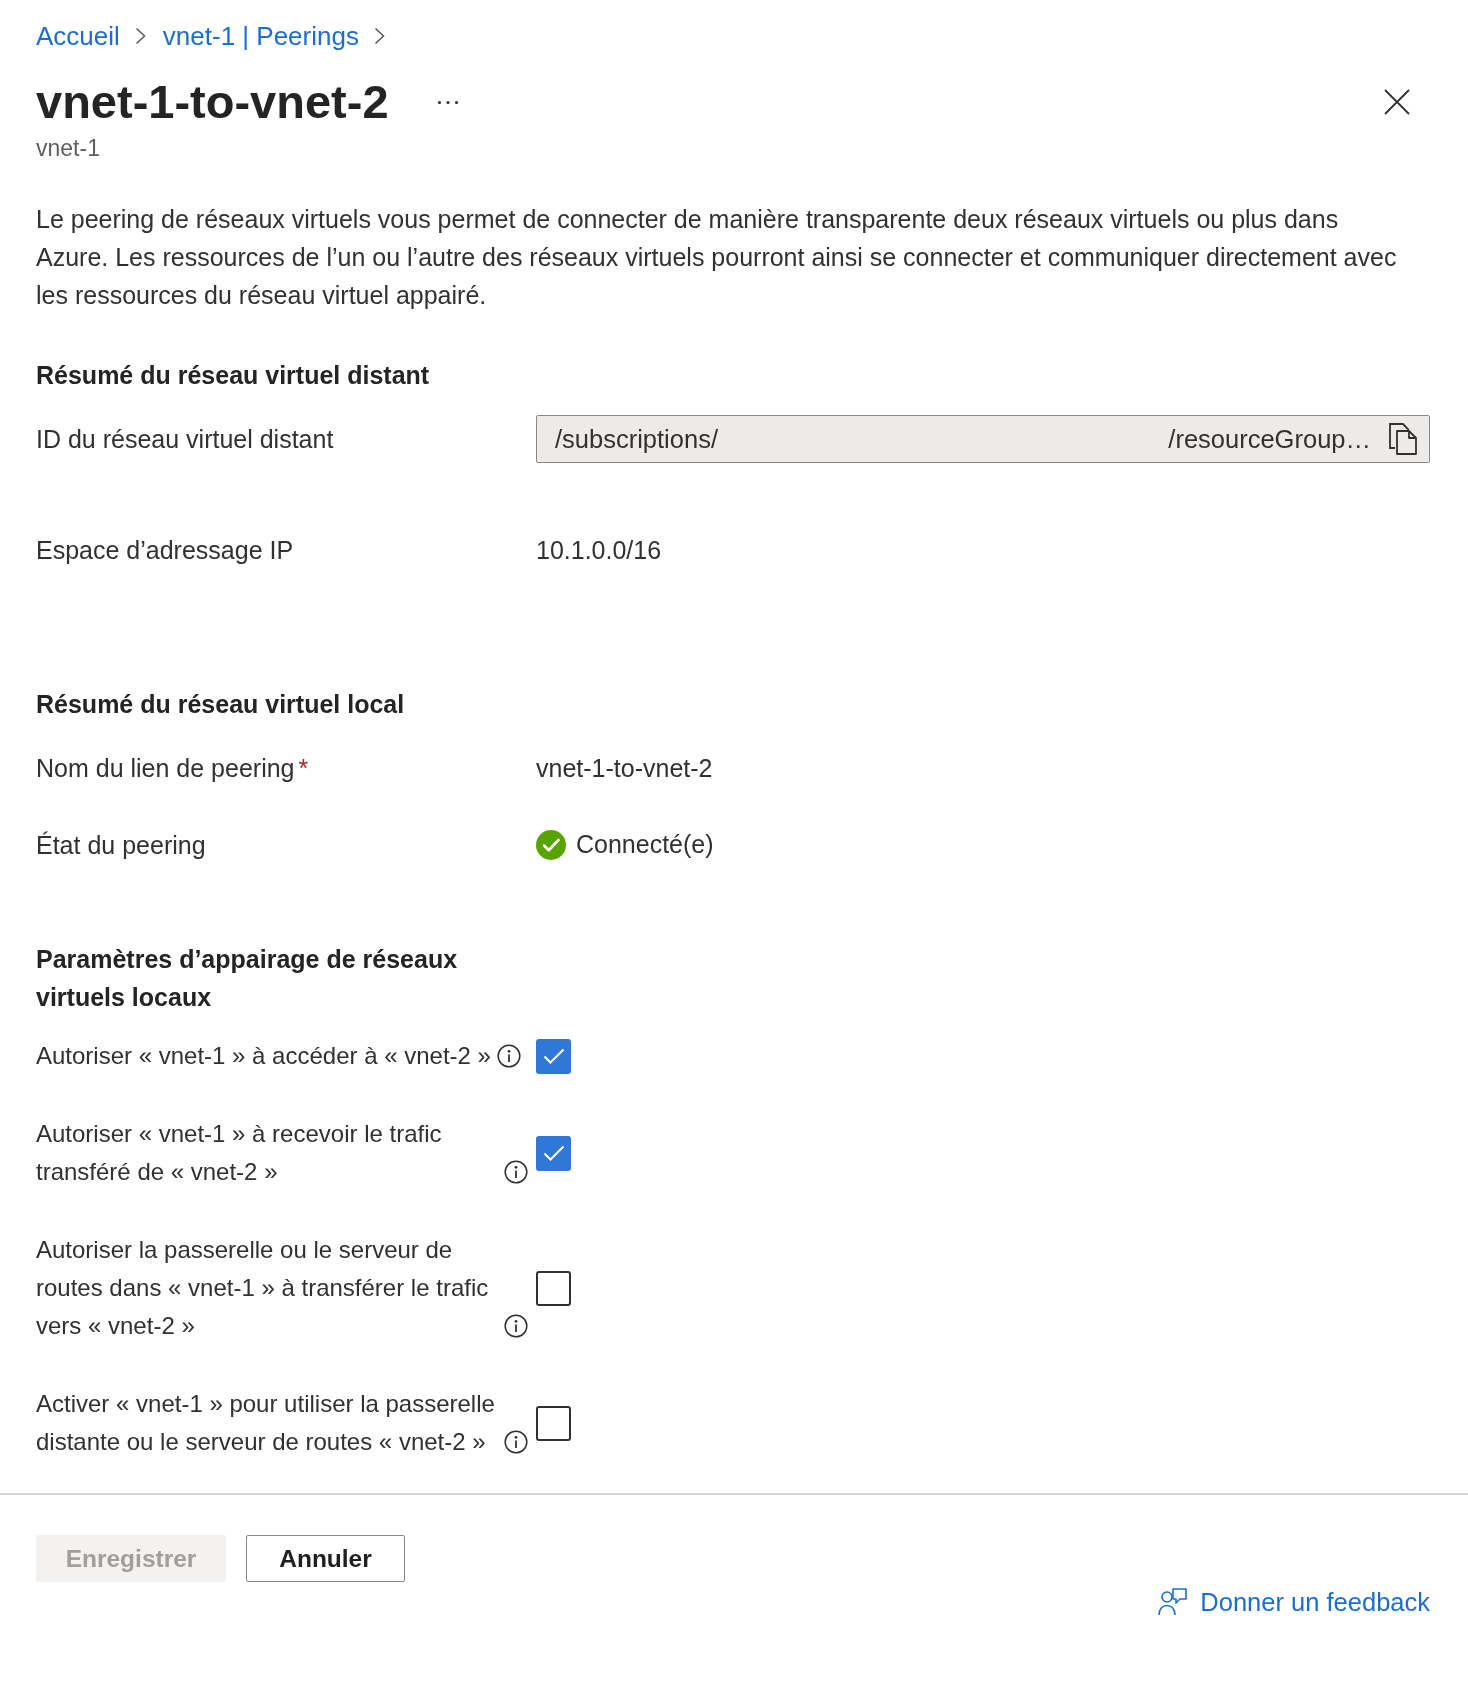 The height and width of the screenshot is (1692, 1468). I want to click on field-label: ID du réseau virtuel distant, so click(185, 439).